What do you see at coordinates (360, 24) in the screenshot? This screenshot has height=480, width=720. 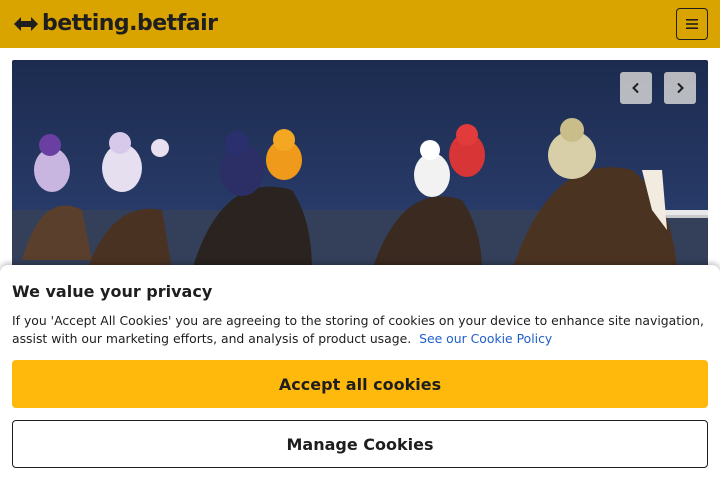 I see `site-header: betting.betfair` at bounding box center [360, 24].